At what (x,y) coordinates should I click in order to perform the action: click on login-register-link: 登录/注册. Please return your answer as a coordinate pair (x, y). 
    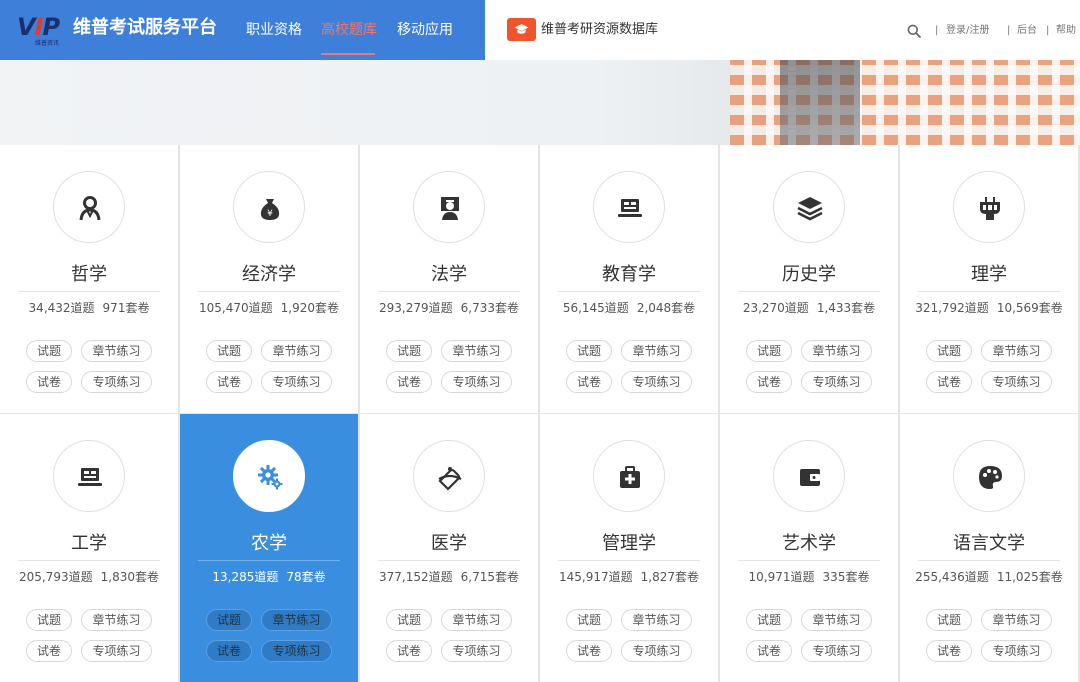
    Looking at the image, I should click on (967, 31).